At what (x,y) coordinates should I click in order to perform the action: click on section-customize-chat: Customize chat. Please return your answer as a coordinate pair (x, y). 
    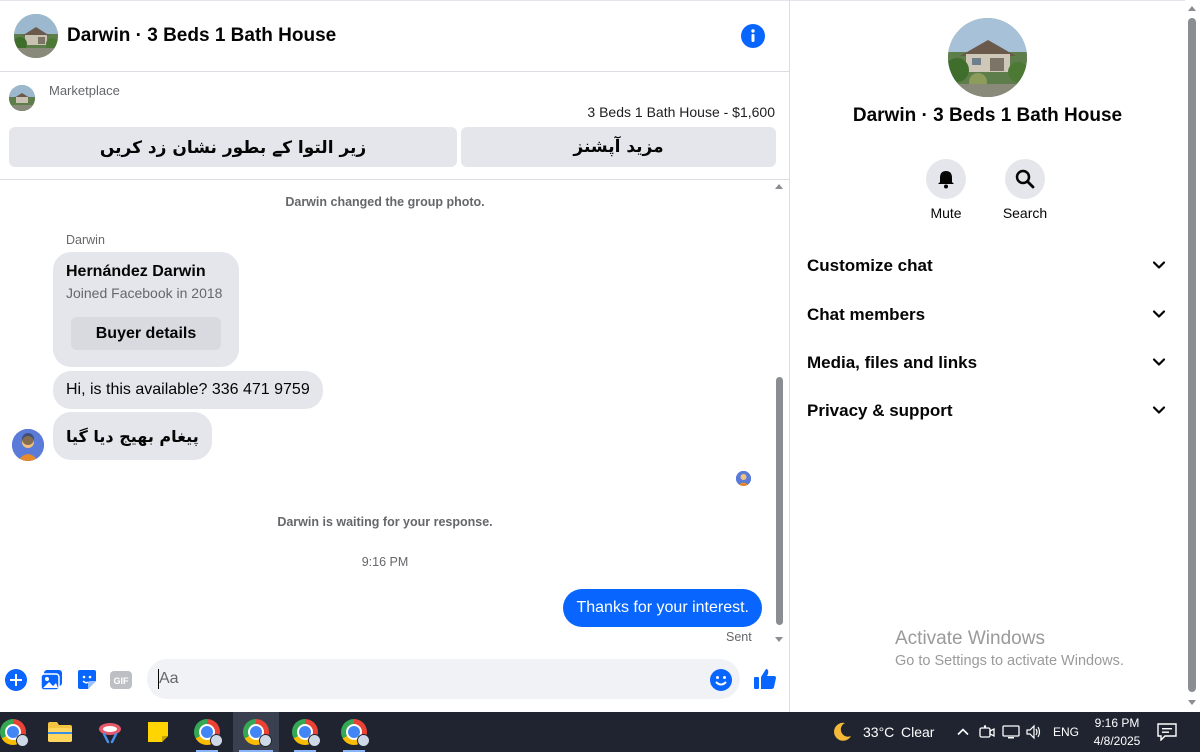
    Looking at the image, I should click on (987, 266).